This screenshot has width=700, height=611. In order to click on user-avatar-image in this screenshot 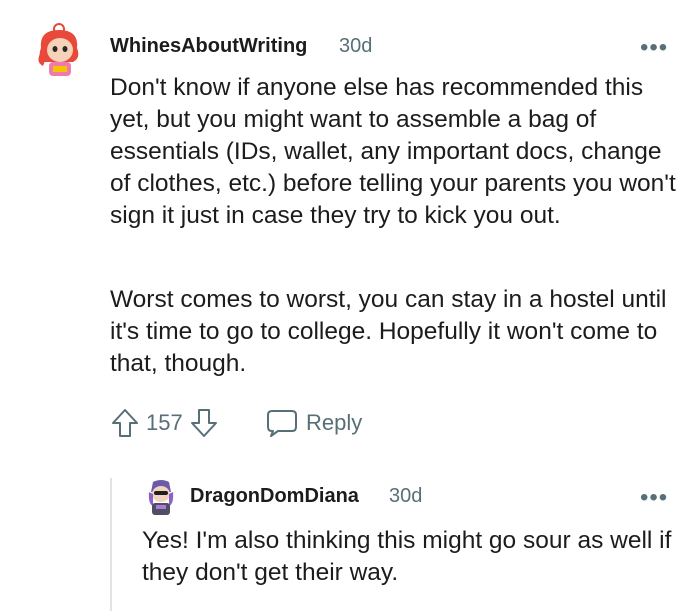, I will do `click(58, 49)`.